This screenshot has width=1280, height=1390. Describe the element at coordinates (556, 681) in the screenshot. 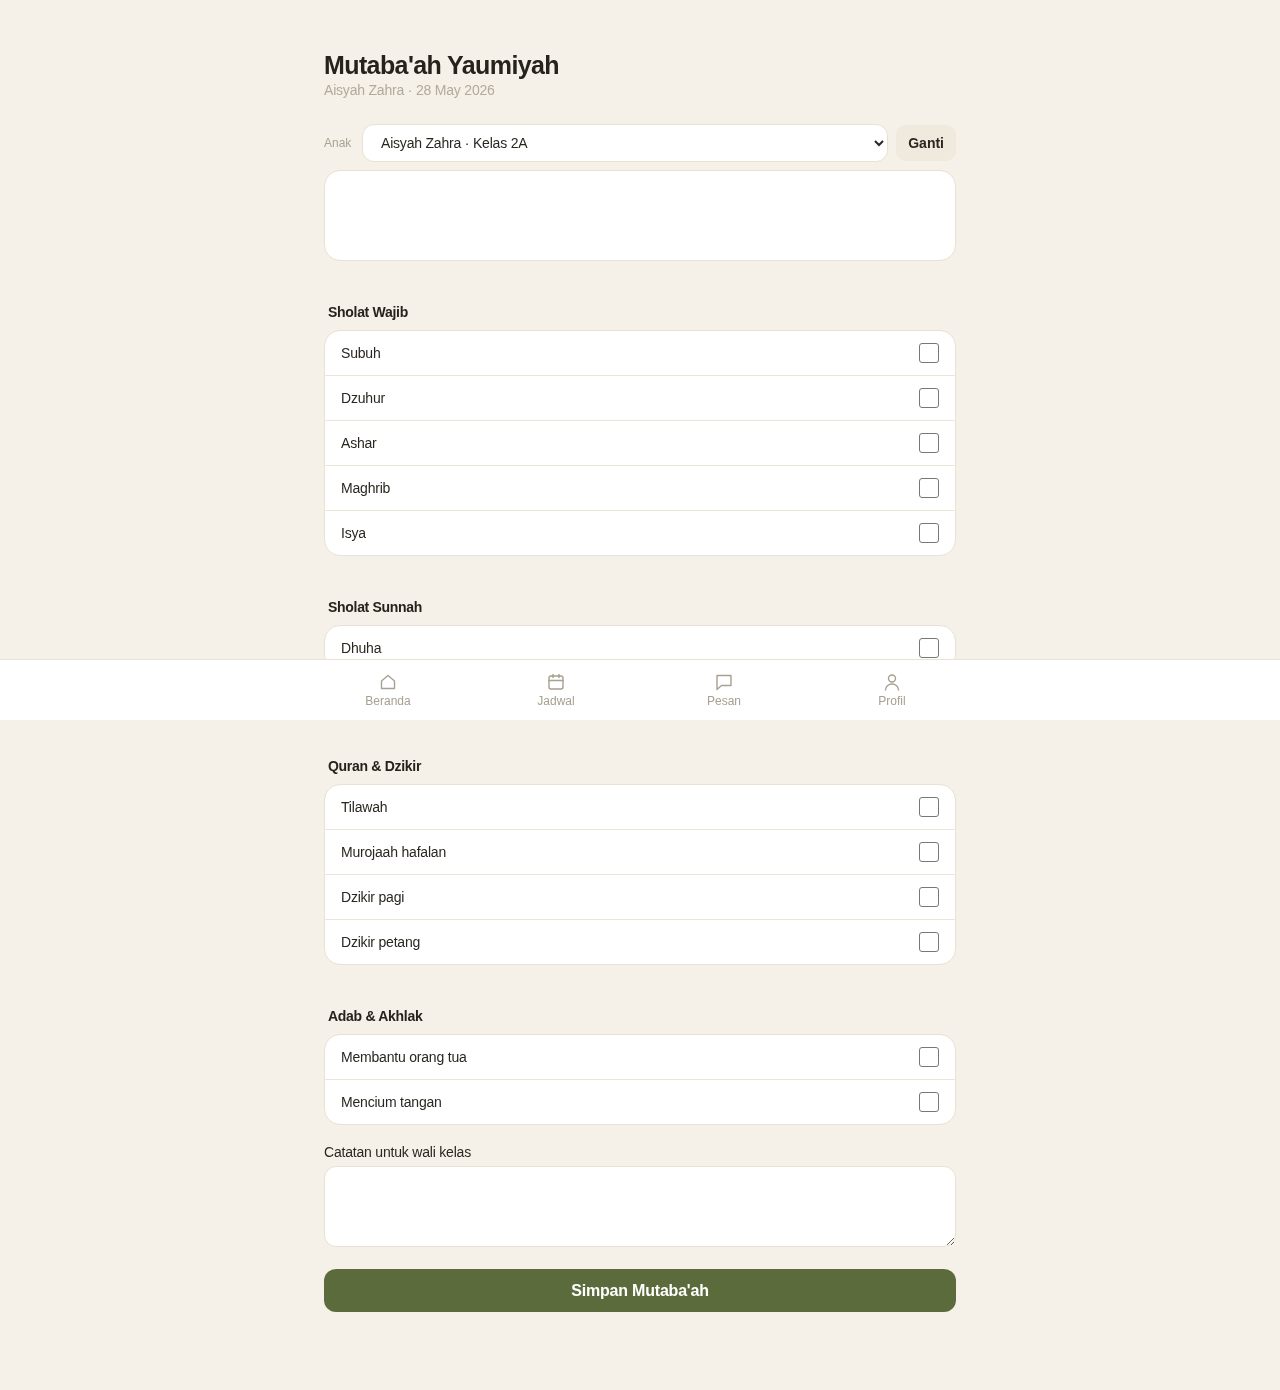

I see `calendar-icon` at that location.